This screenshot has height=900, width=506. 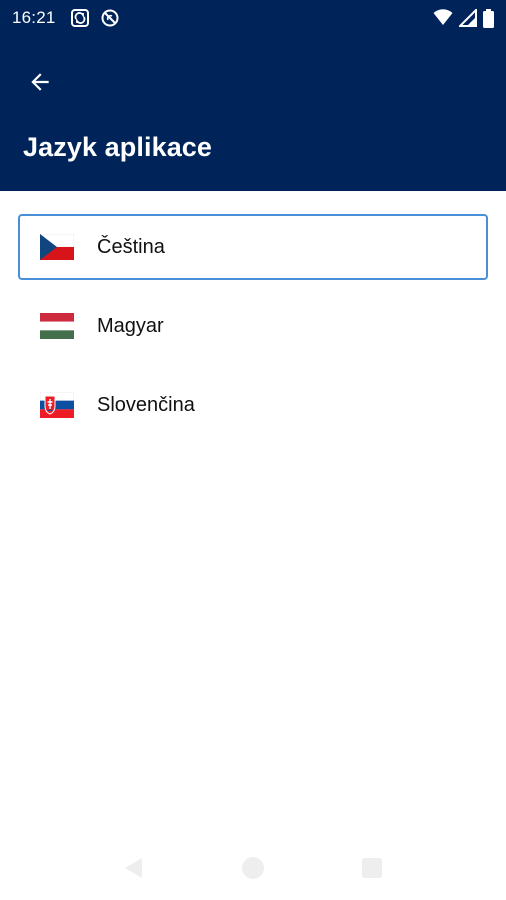 I want to click on blocked-icon, so click(x=110, y=18).